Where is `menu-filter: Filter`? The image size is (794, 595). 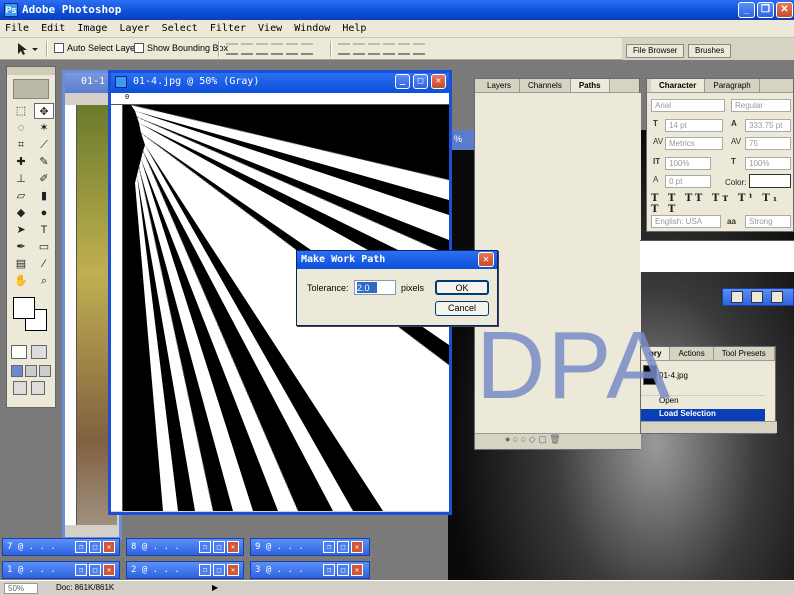
menu-filter: Filter is located at coordinates (227, 27).